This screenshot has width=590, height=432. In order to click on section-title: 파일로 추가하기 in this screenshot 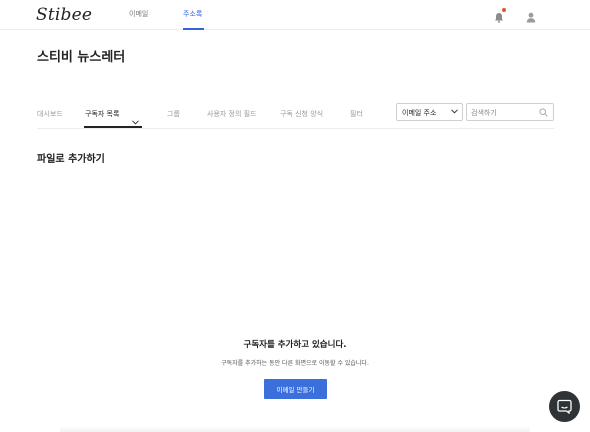, I will do `click(71, 159)`.